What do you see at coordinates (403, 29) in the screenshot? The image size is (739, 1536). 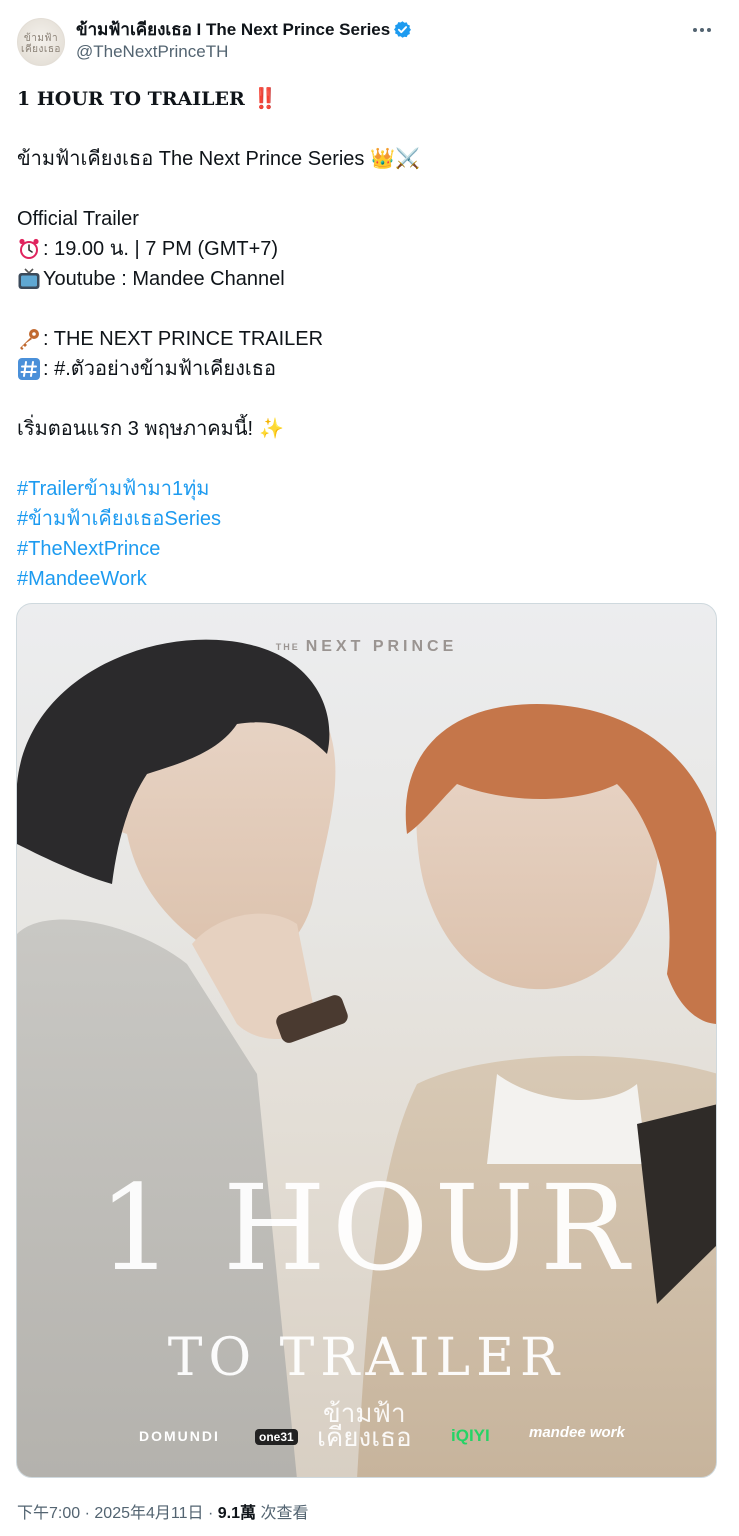 I see `verified-badge-icon` at bounding box center [403, 29].